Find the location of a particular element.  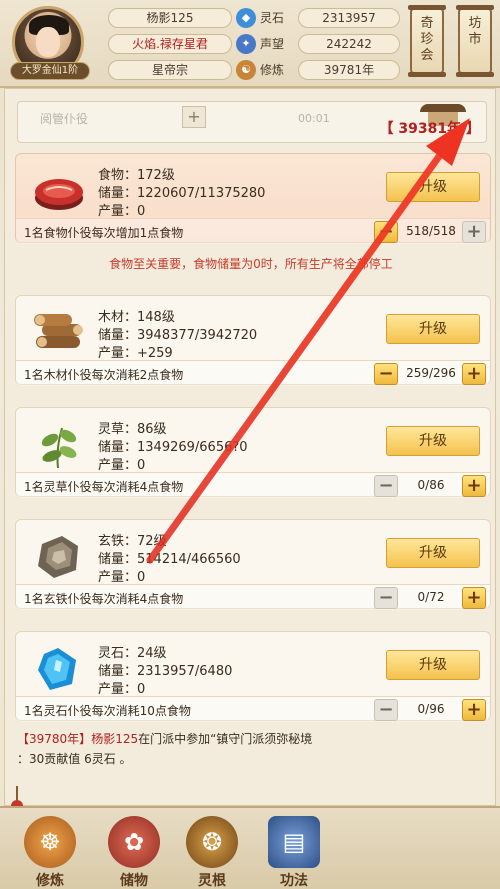

book-icon: ▤ is located at coordinates (294, 842).